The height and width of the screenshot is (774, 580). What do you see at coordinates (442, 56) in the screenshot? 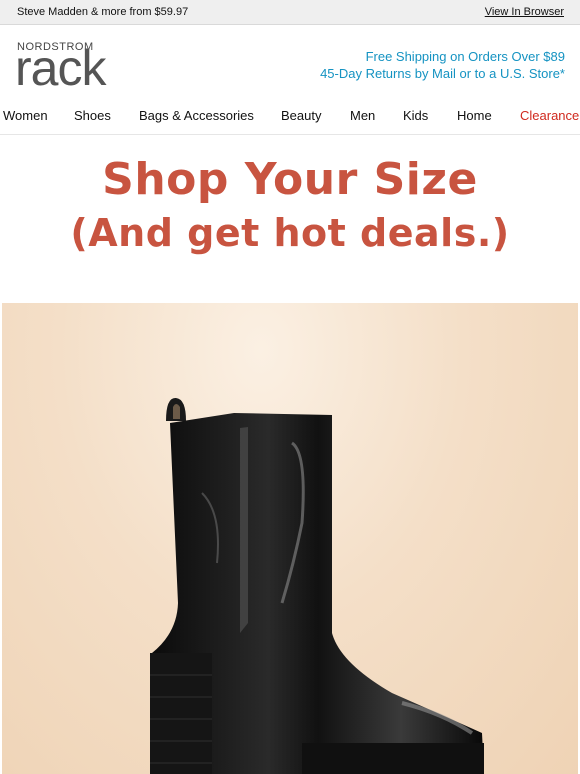
I see `free-shipping-text: Free Shipping on Orders Over $89` at bounding box center [442, 56].